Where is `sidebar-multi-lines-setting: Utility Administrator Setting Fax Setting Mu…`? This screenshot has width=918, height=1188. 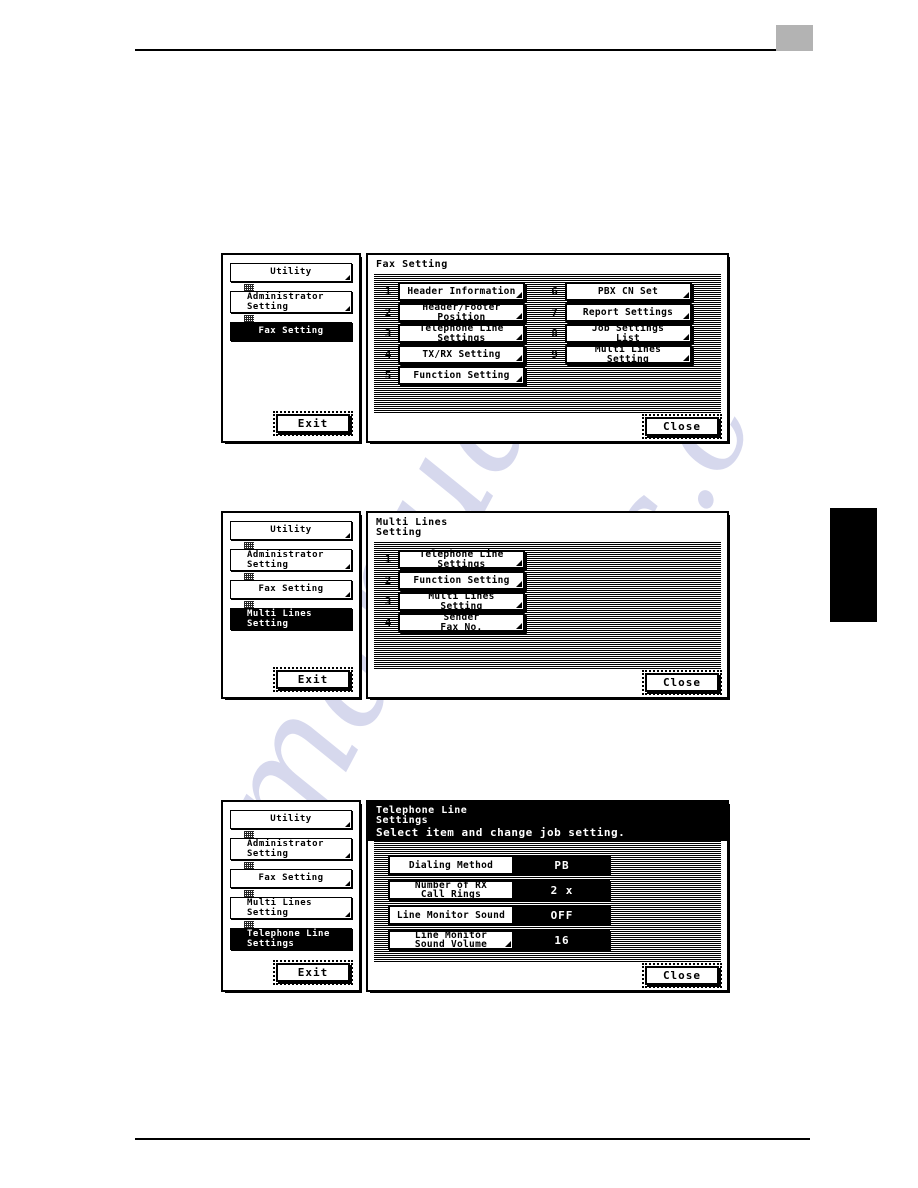 sidebar-multi-lines-setting: Utility Administrator Setting Fax Setting Mu… is located at coordinates (291, 605).